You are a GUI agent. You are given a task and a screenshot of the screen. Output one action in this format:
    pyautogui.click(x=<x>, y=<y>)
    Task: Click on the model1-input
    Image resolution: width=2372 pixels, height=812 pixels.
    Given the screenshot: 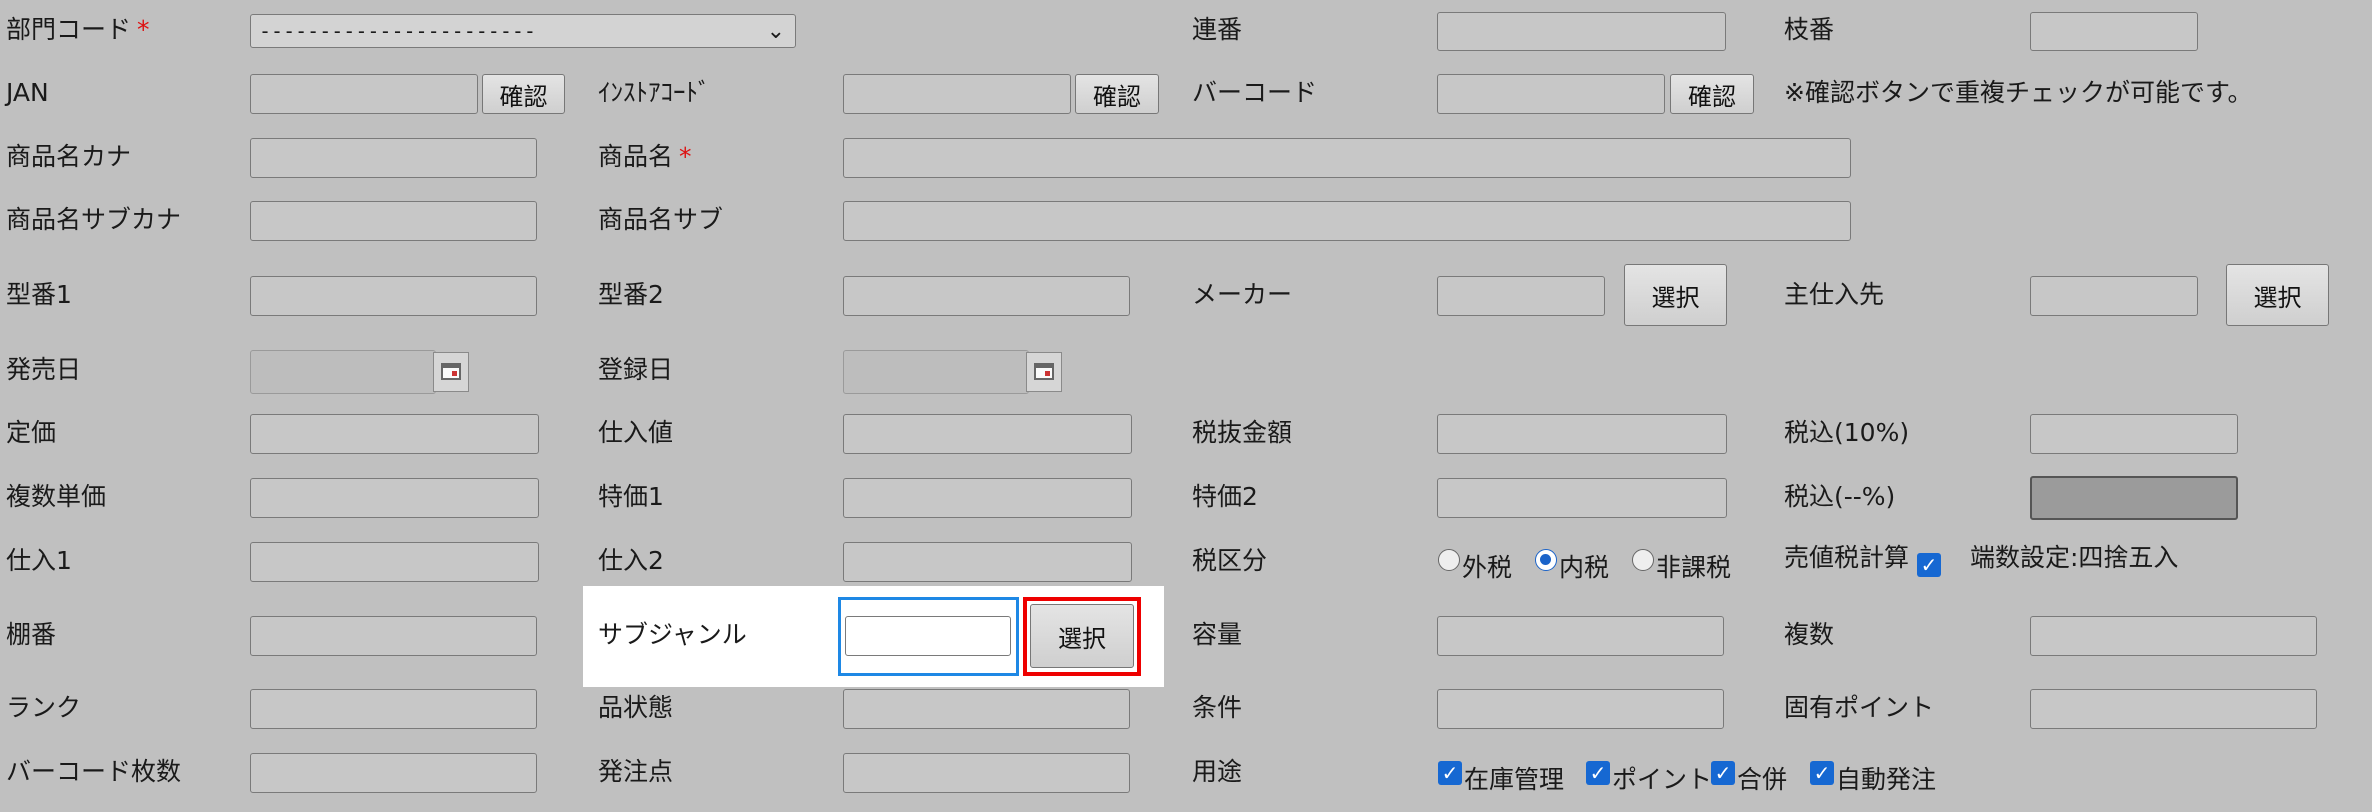 What is the action you would take?
    pyautogui.click(x=393, y=296)
    